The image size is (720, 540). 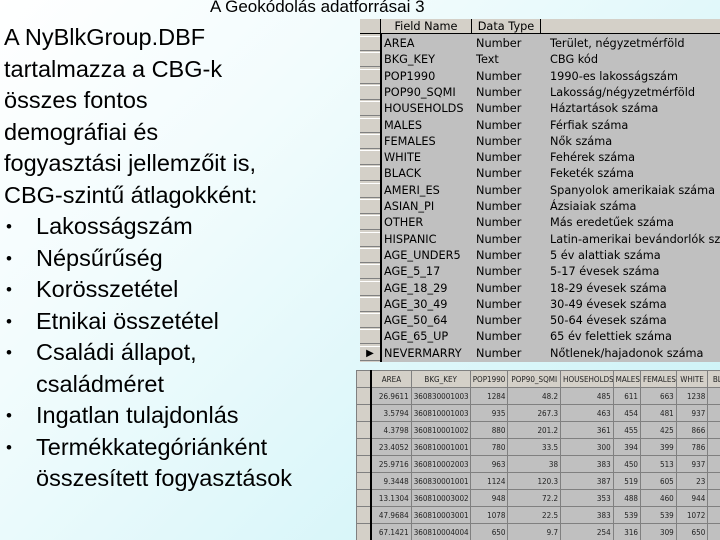 I want to click on table-cell: 201.2, so click(x=534, y=430).